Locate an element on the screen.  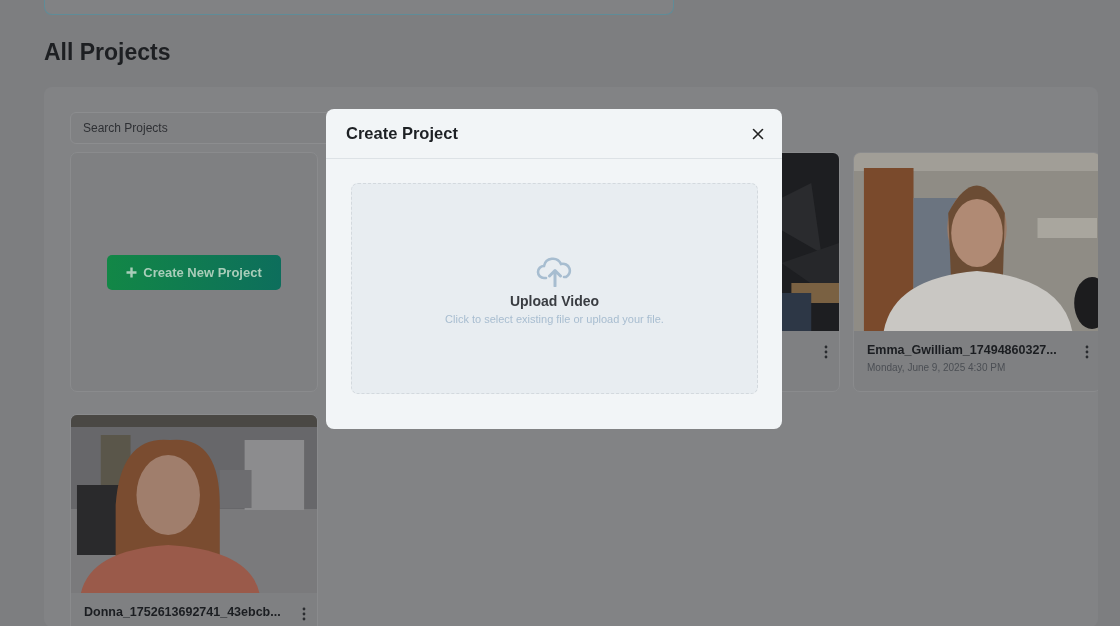
cloud-upload-icon is located at coordinates (554, 271).